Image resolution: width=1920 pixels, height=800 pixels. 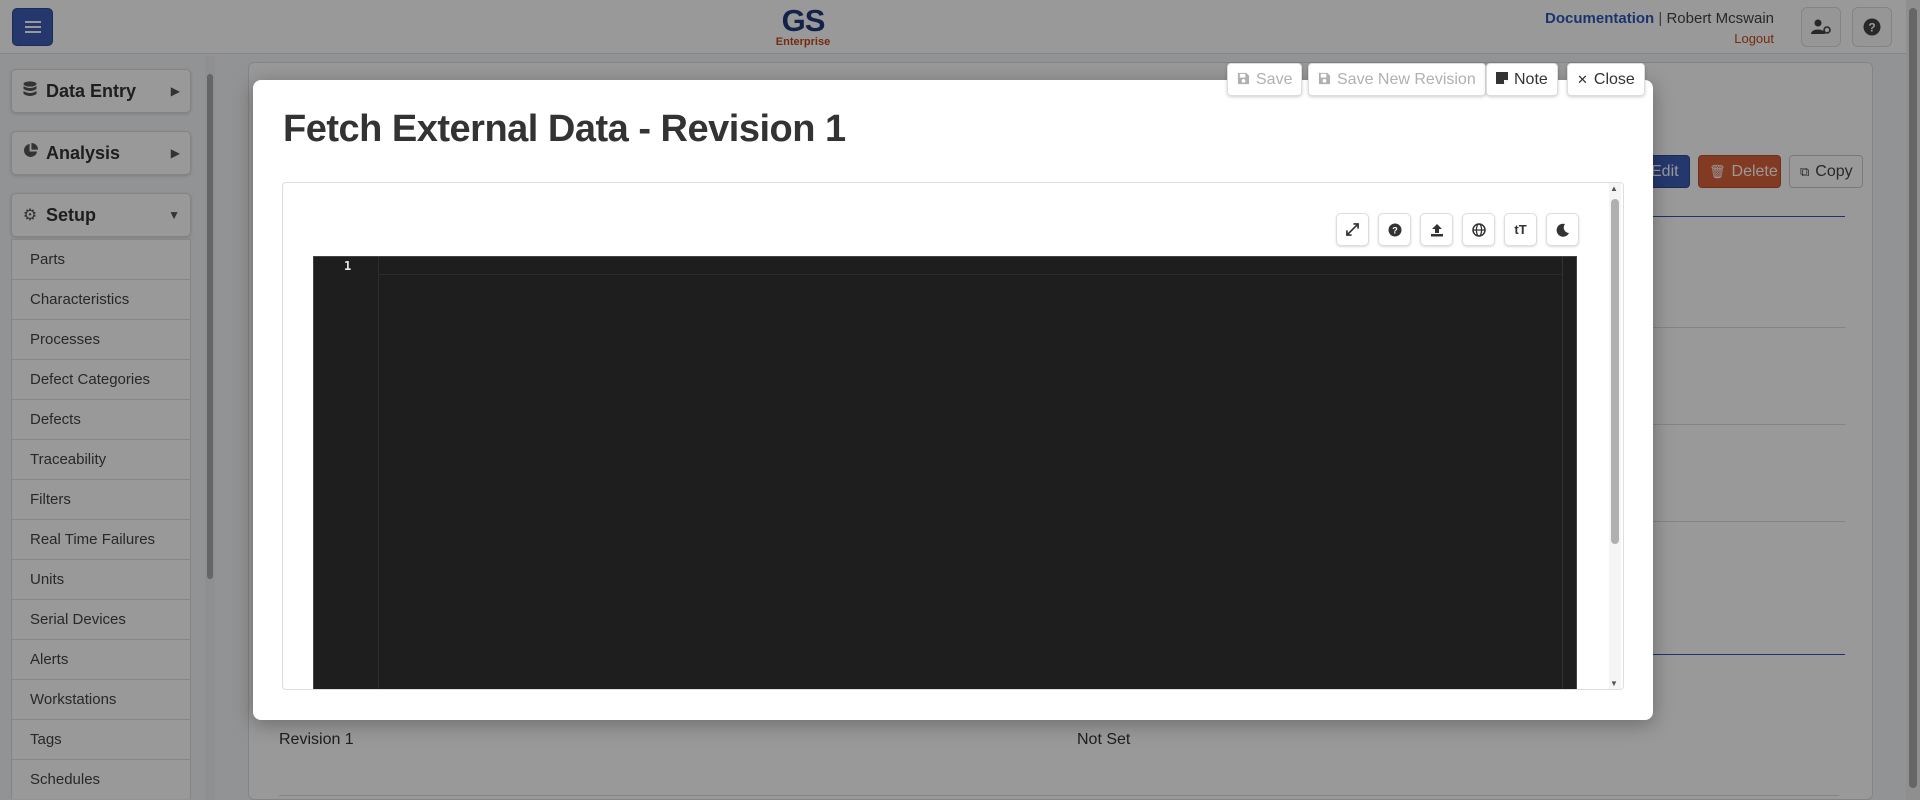 What do you see at coordinates (1615, 371) in the screenshot?
I see `editor-frame-scroll-thumb` at bounding box center [1615, 371].